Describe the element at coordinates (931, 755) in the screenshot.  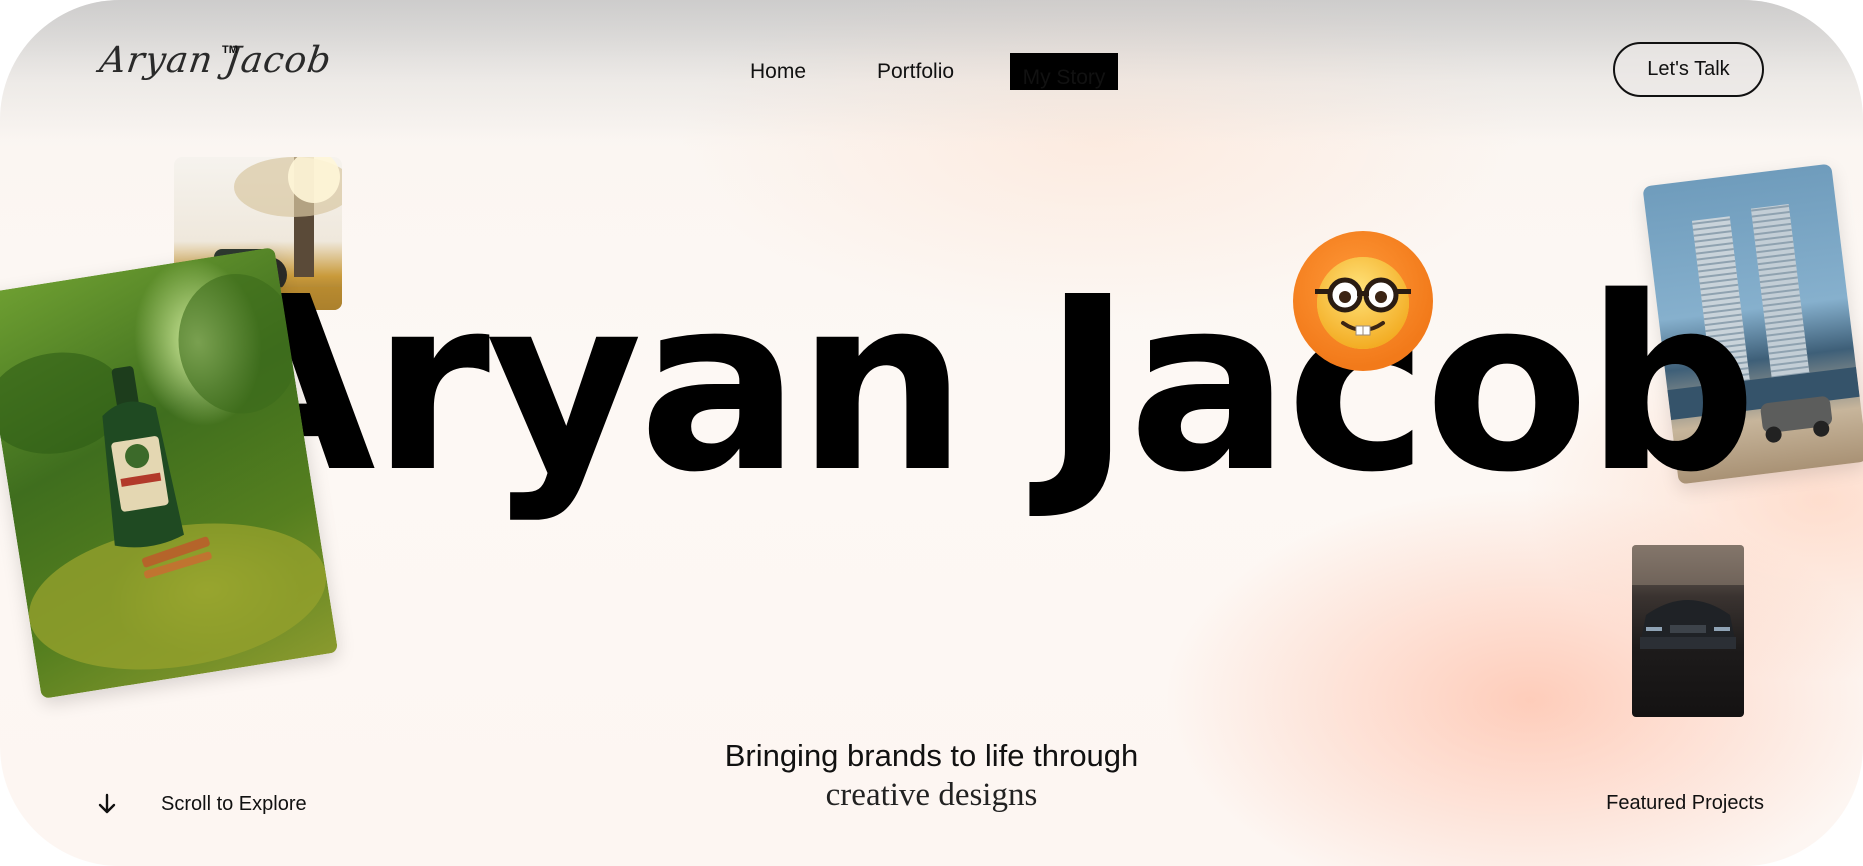
I see `tagline-line-1: Bringing brands to life through` at that location.